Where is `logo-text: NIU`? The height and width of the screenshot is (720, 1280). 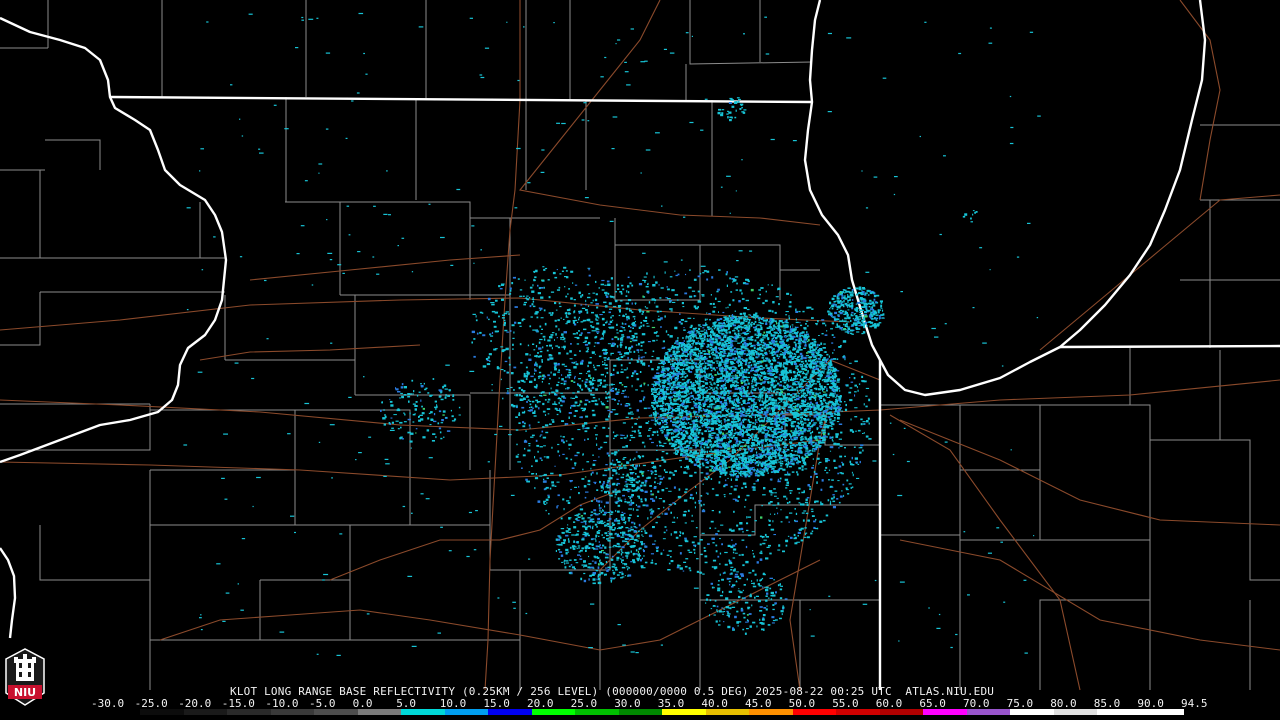 logo-text: NIU is located at coordinates (25, 692).